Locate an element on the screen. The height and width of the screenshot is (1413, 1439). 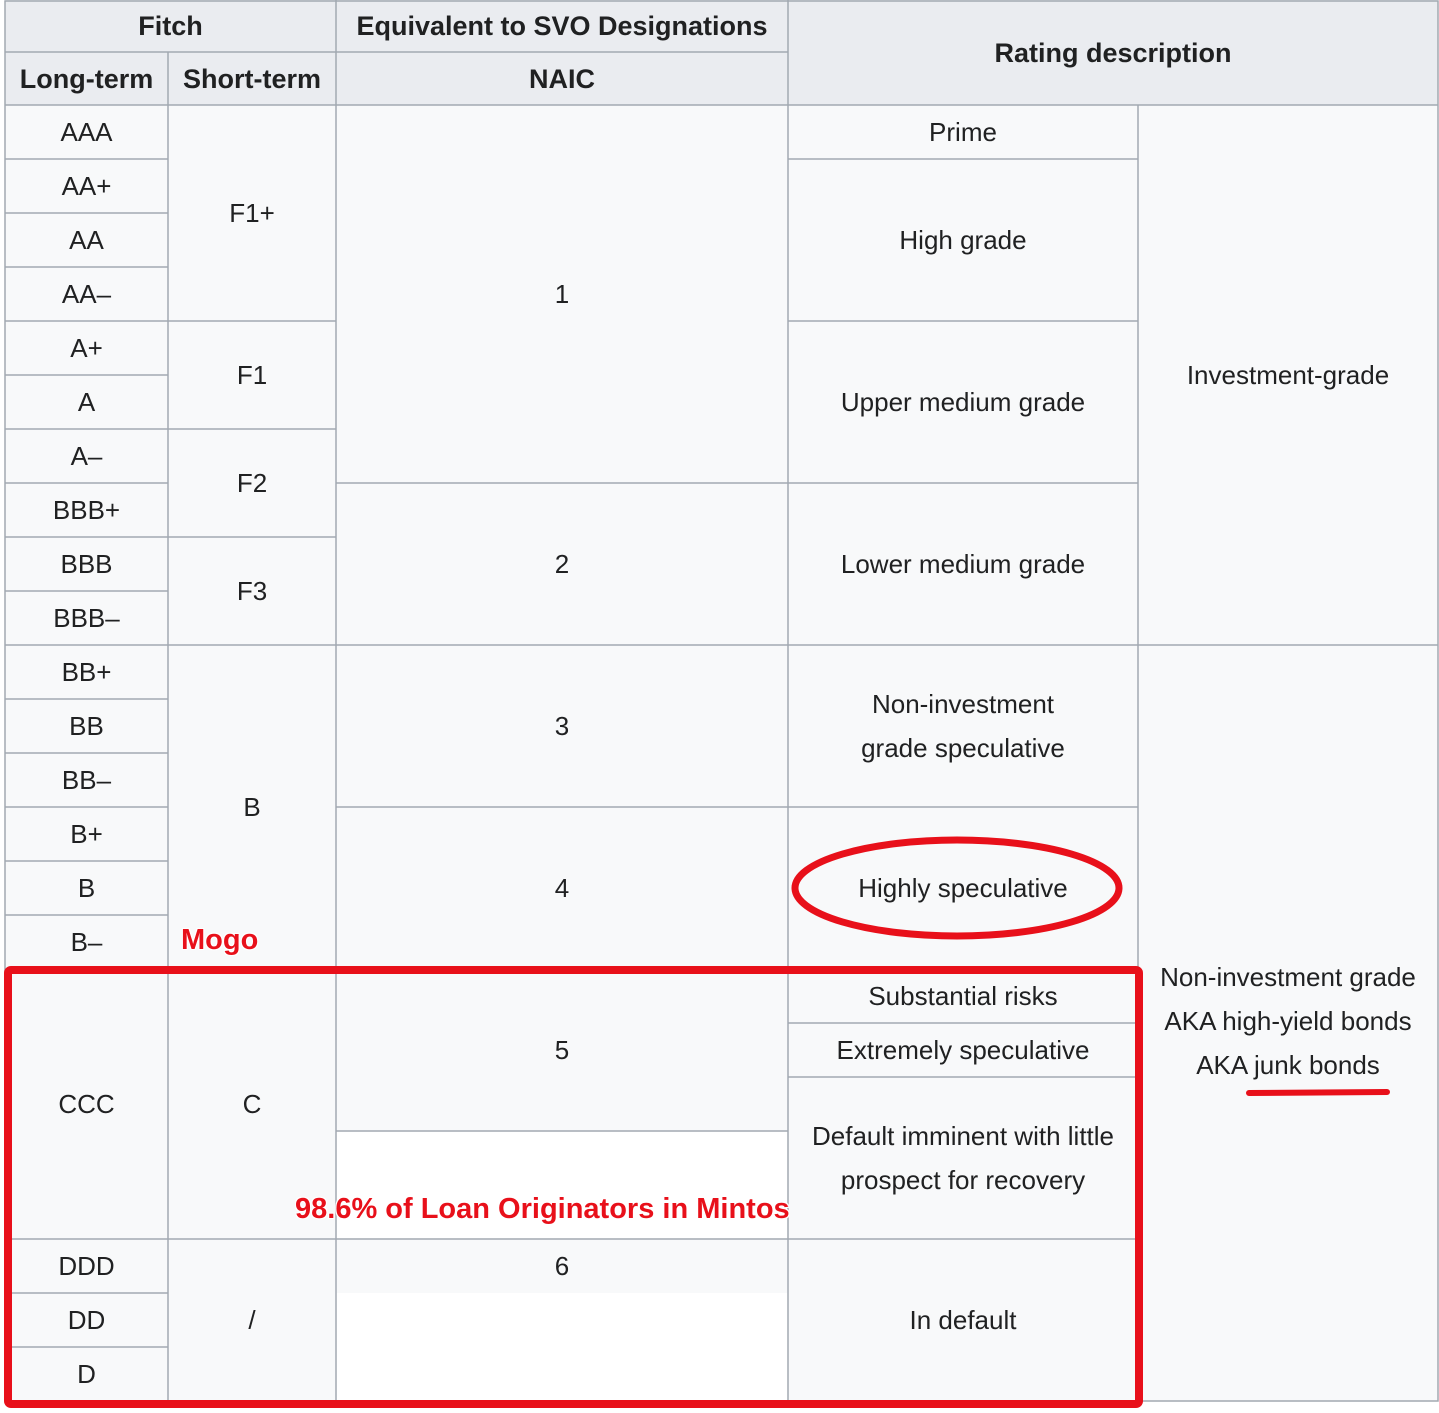
description-cell: Substantial risks is located at coordinates (963, 996).